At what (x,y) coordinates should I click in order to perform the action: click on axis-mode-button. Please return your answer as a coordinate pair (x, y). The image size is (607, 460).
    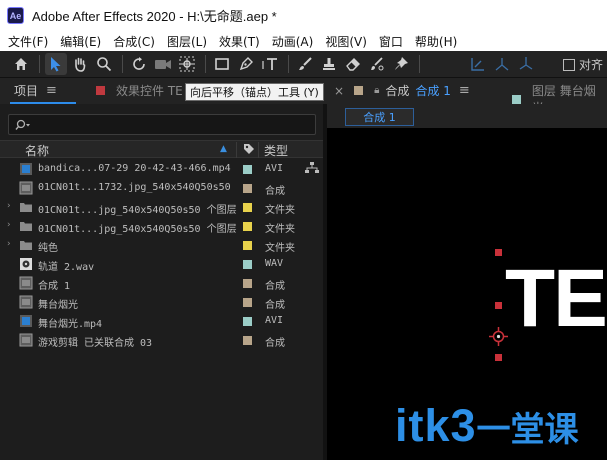
    Looking at the image, I should click on (502, 64).